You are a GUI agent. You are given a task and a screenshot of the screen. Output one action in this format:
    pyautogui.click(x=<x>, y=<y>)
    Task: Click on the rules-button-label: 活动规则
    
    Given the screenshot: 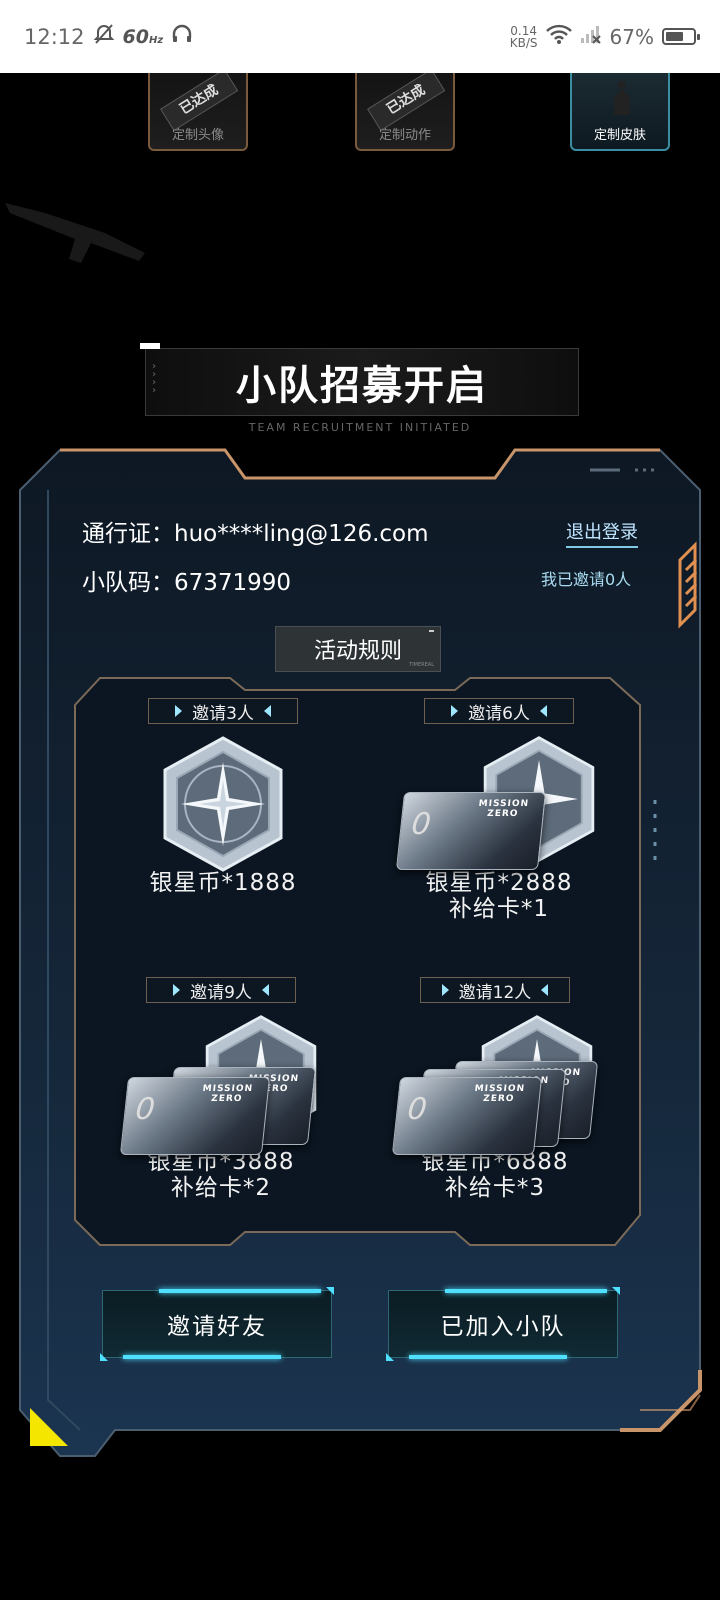 What is the action you would take?
    pyautogui.click(x=357, y=651)
    